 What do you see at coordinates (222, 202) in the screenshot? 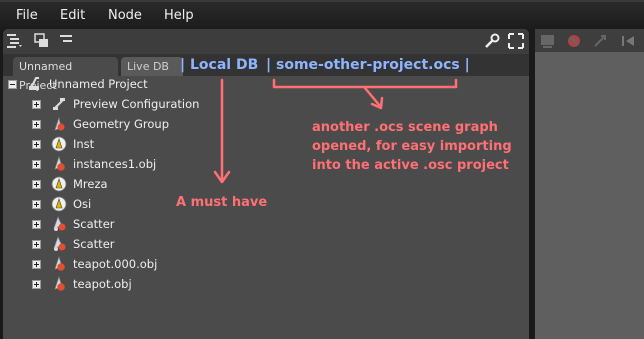
I see `note-must-have: A must have` at bounding box center [222, 202].